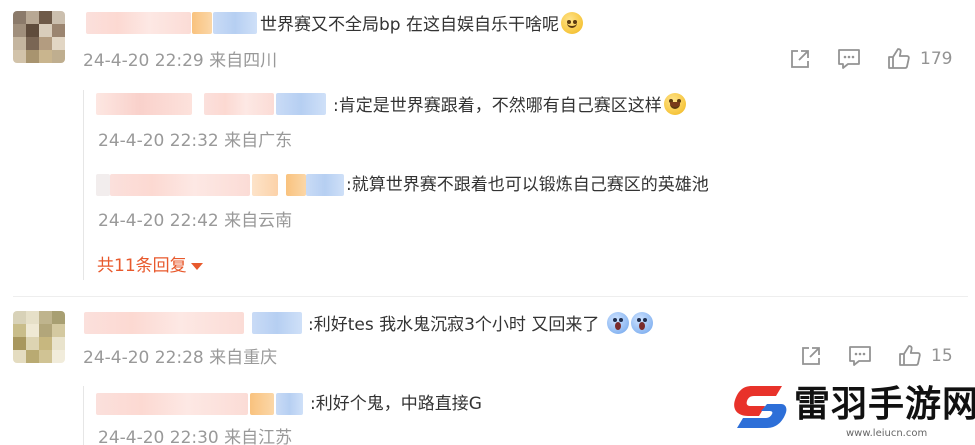 Image resolution: width=975 pixels, height=445 pixels. I want to click on comment-separator, so click(490, 296).